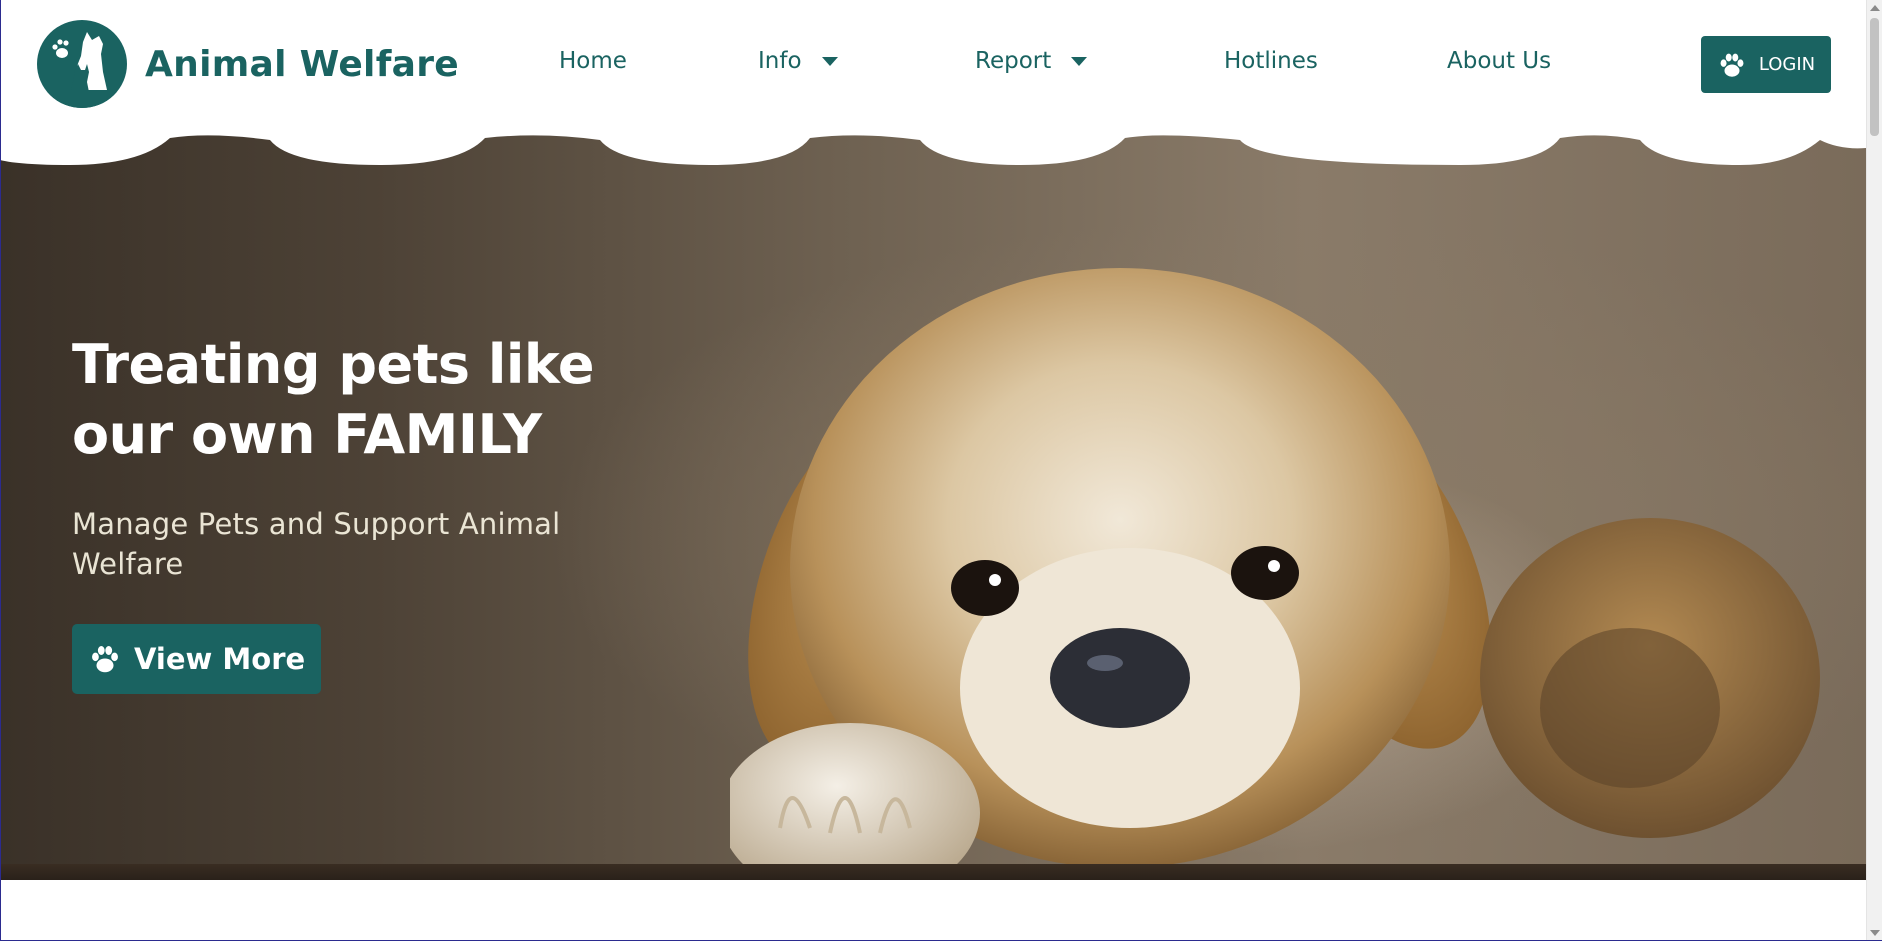  I want to click on hero-subtitle: Manage Pets and Support Animal Welfare, so click(316, 544).